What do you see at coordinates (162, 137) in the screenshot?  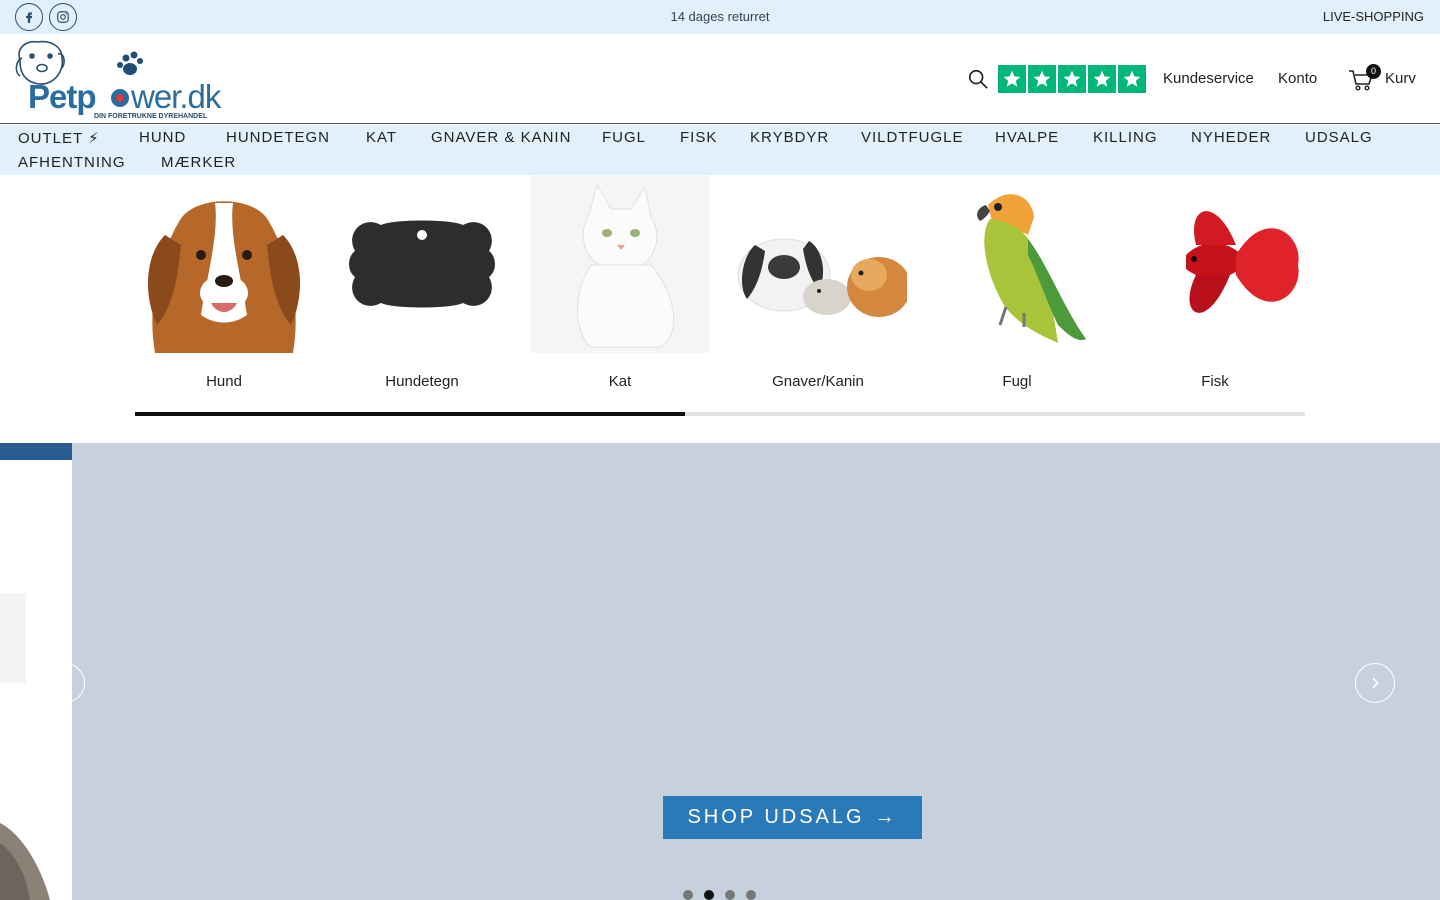 I see `nav-item-hund: HUND` at bounding box center [162, 137].